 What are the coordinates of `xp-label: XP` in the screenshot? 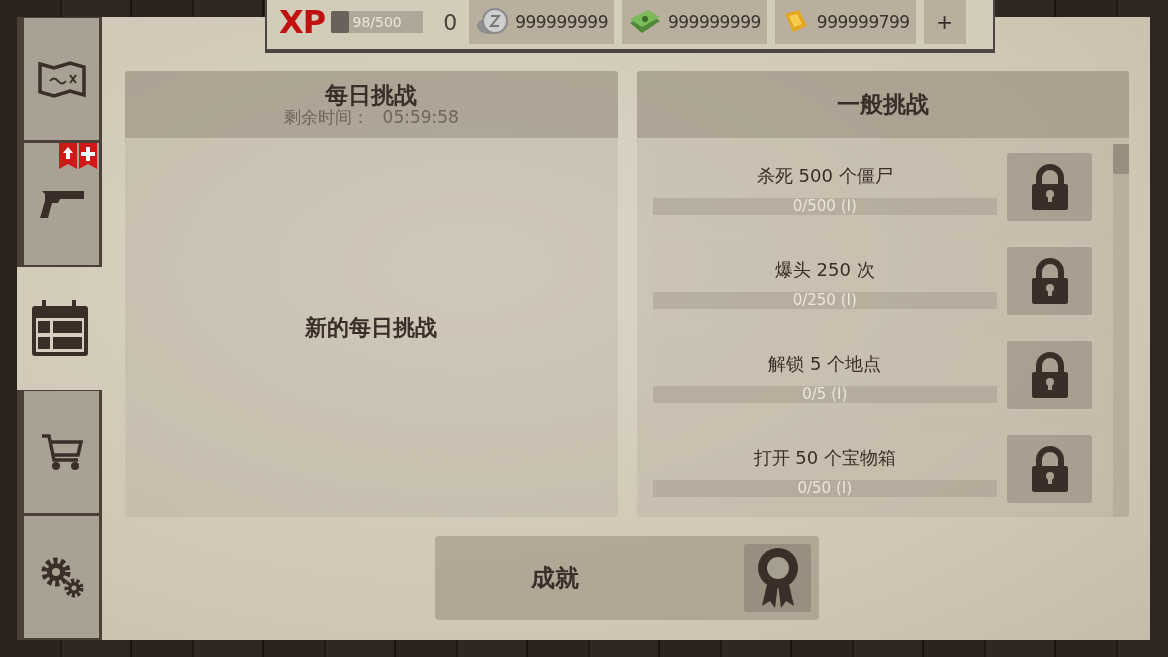 It's located at (302, 22).